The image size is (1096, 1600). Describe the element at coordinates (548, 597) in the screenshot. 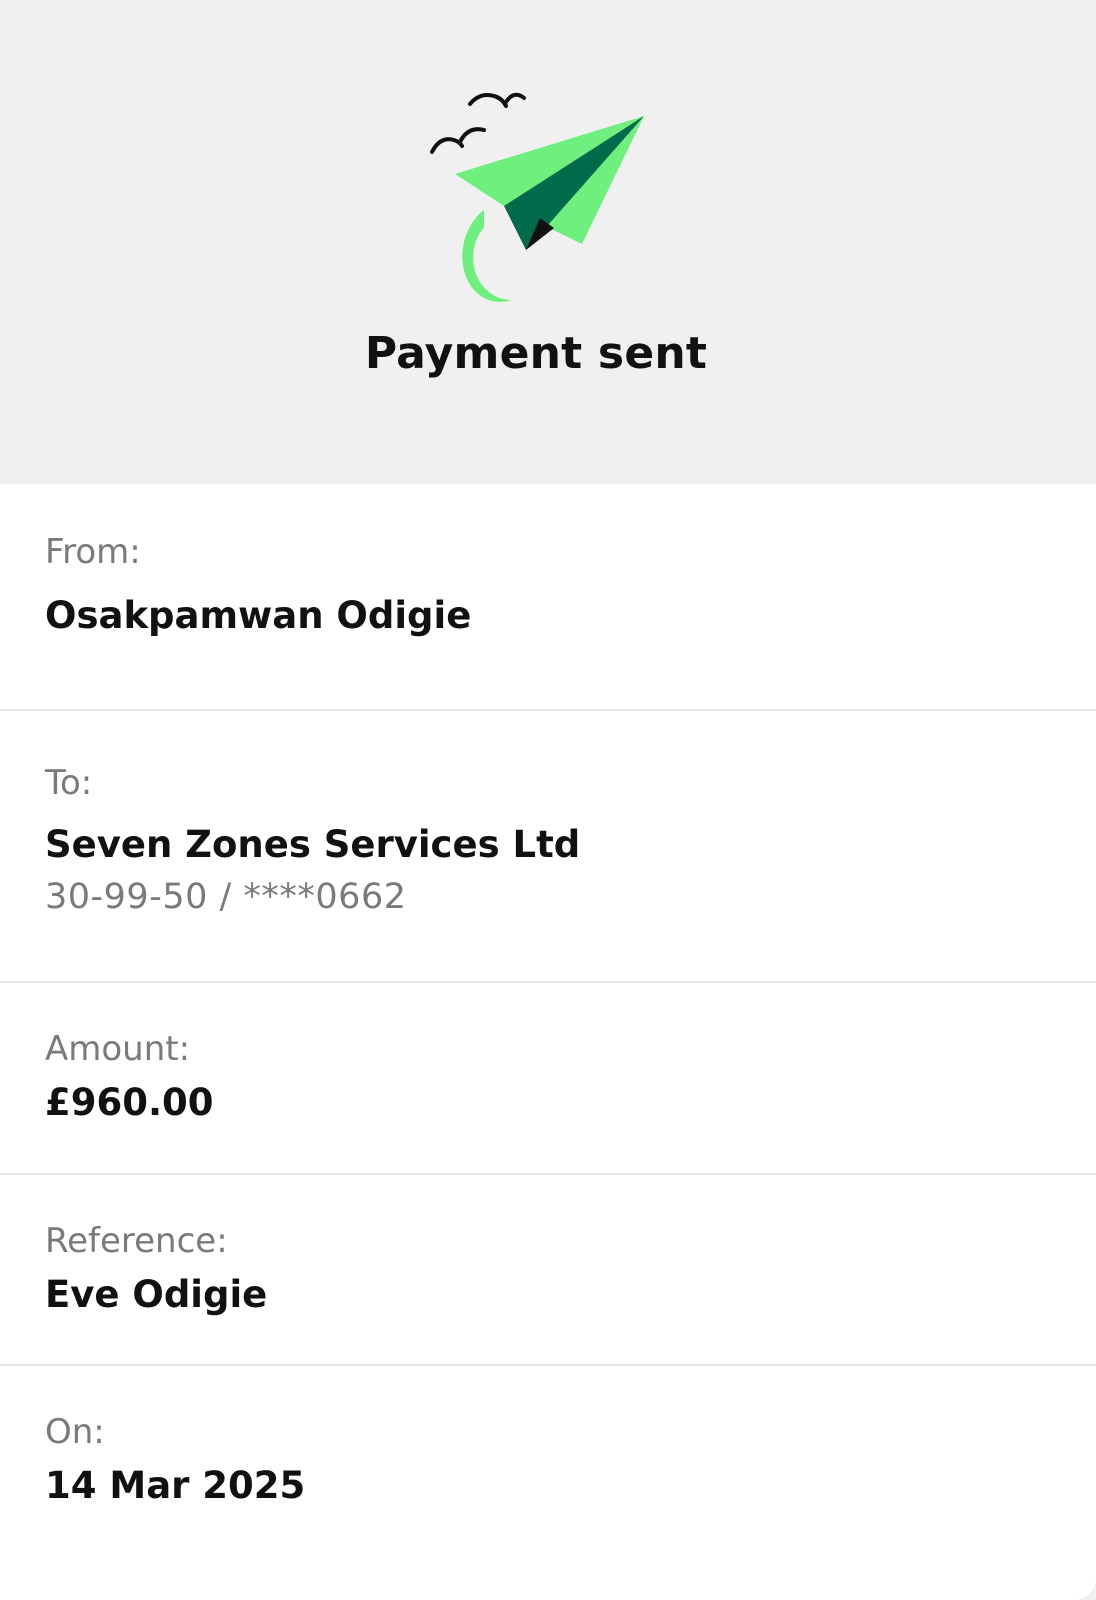

I see `from-row: From: Osakpamwan Odigie` at that location.